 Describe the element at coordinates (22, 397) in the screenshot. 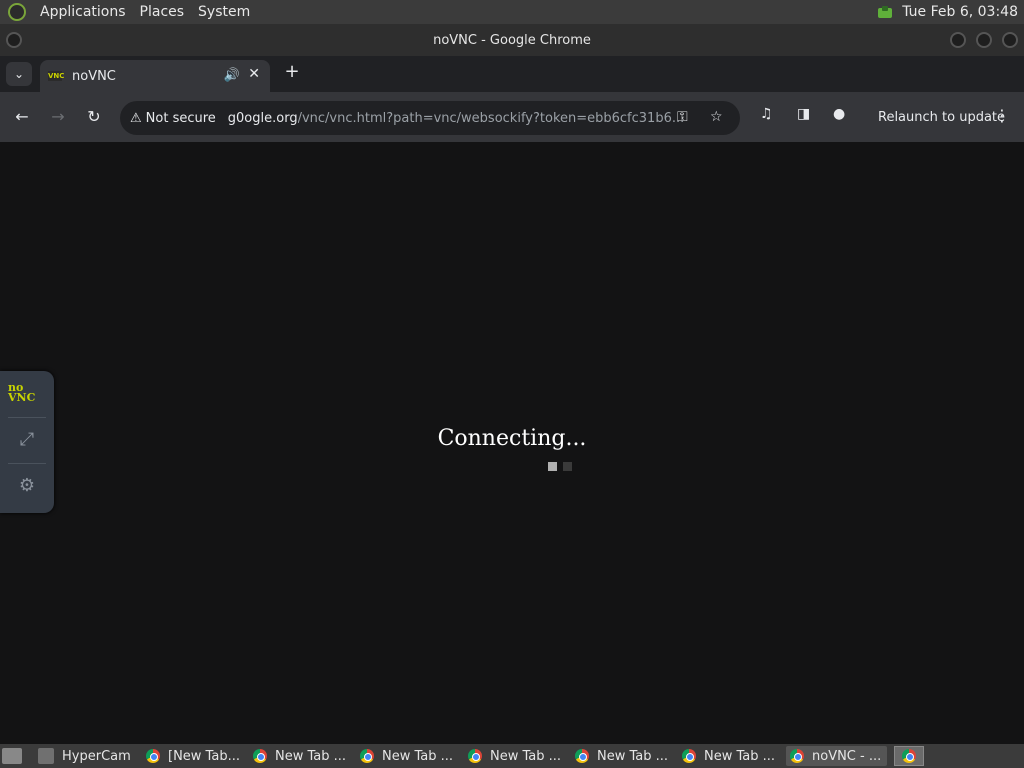

I see `novnc-logo-bottom: VNC` at that location.